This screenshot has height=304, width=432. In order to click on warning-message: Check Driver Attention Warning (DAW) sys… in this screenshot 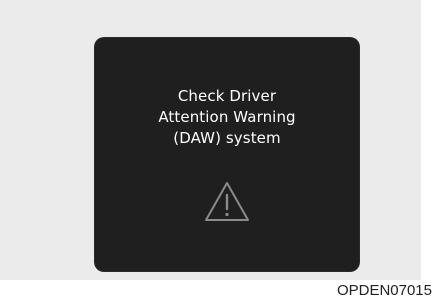, I will do `click(227, 117)`.